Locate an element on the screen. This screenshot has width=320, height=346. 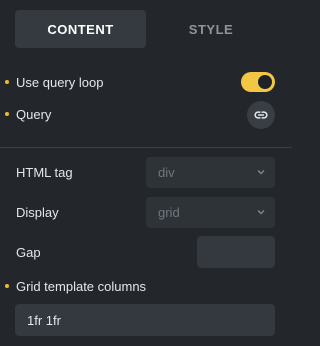
gap-input is located at coordinates (236, 252).